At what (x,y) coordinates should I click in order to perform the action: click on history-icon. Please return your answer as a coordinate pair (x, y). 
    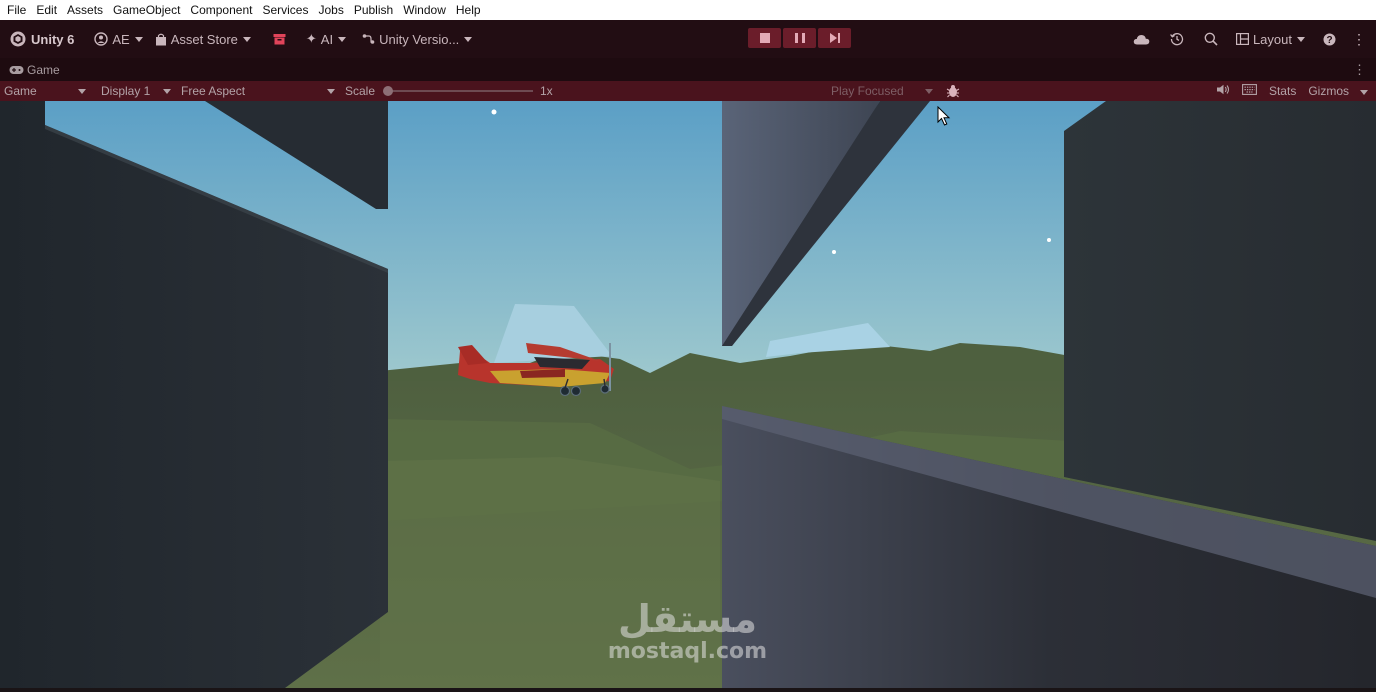
    Looking at the image, I should click on (1177, 39).